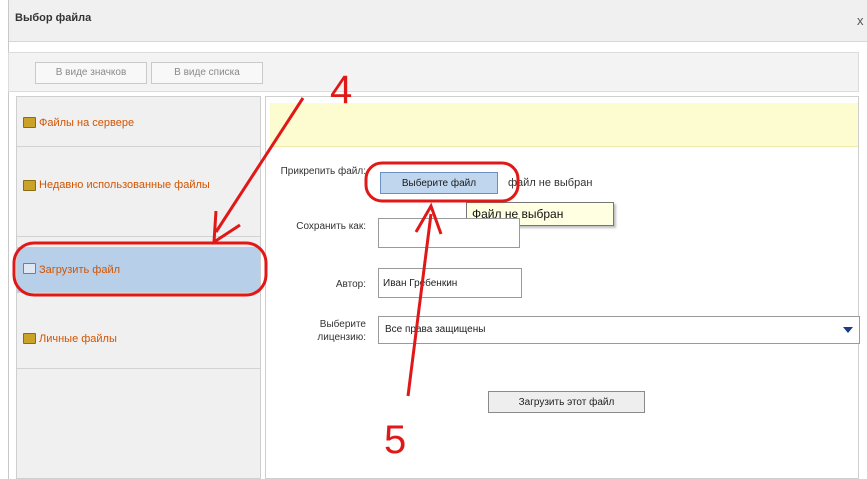 Image resolution: width=867 pixels, height=479 pixels. I want to click on list-view-button: В виде списка, so click(207, 73).